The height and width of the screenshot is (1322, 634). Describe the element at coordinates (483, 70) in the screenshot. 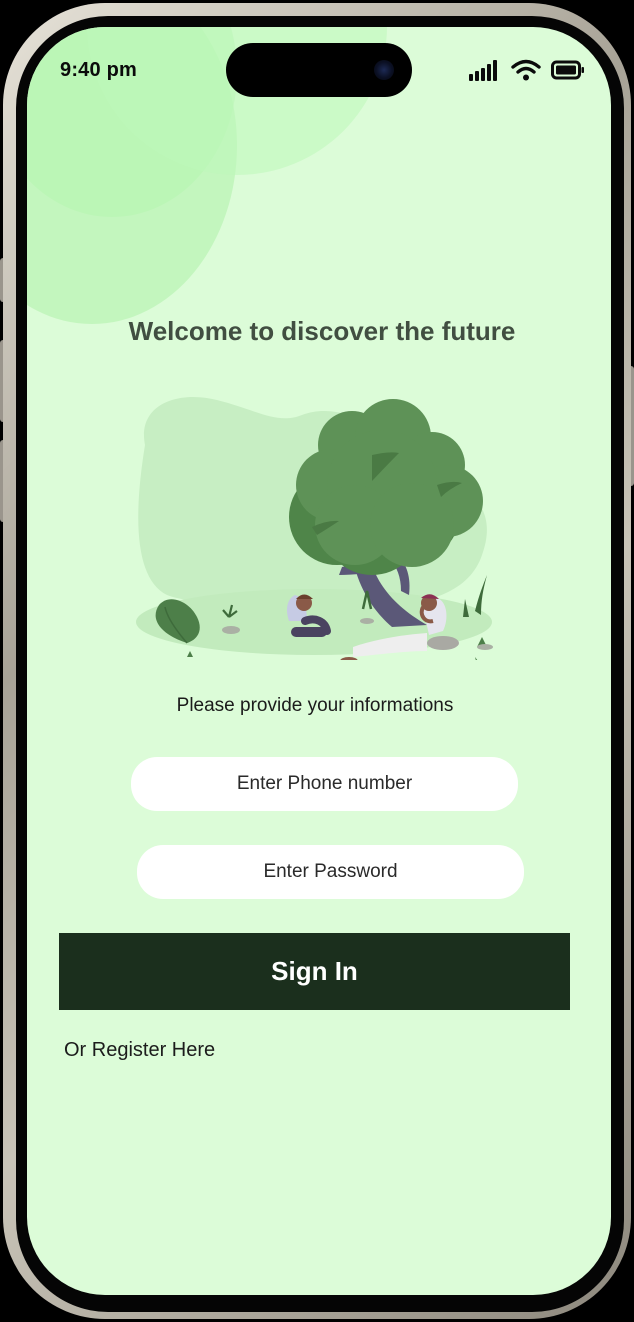

I see `cellular-signal-icon` at that location.